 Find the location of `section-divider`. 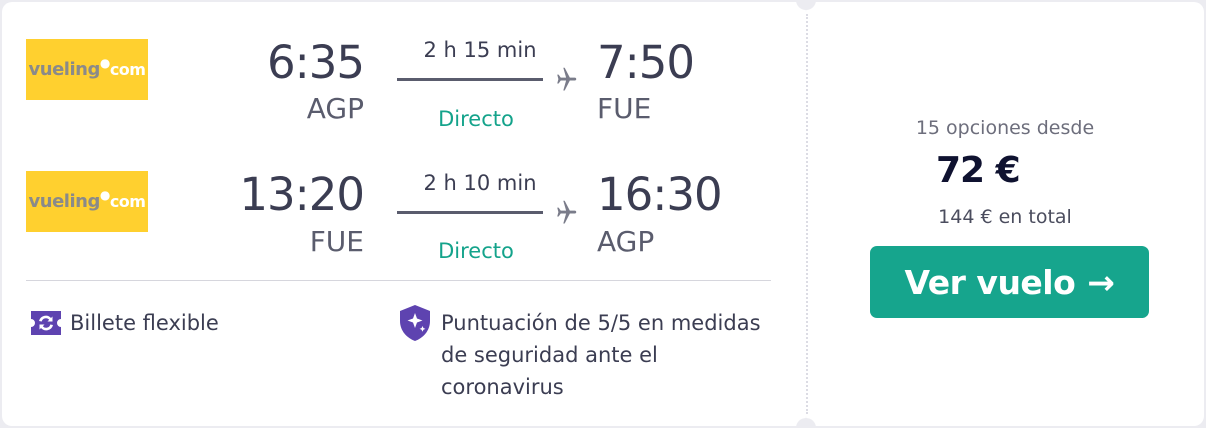

section-divider is located at coordinates (398, 280).